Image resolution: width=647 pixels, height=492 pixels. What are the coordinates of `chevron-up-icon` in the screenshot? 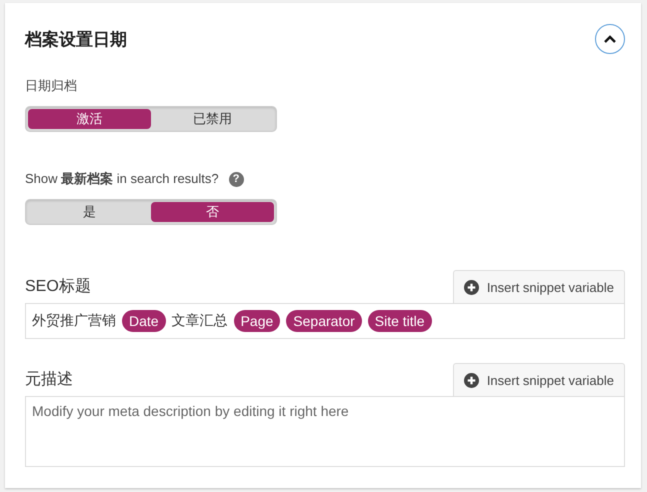 It's located at (610, 39).